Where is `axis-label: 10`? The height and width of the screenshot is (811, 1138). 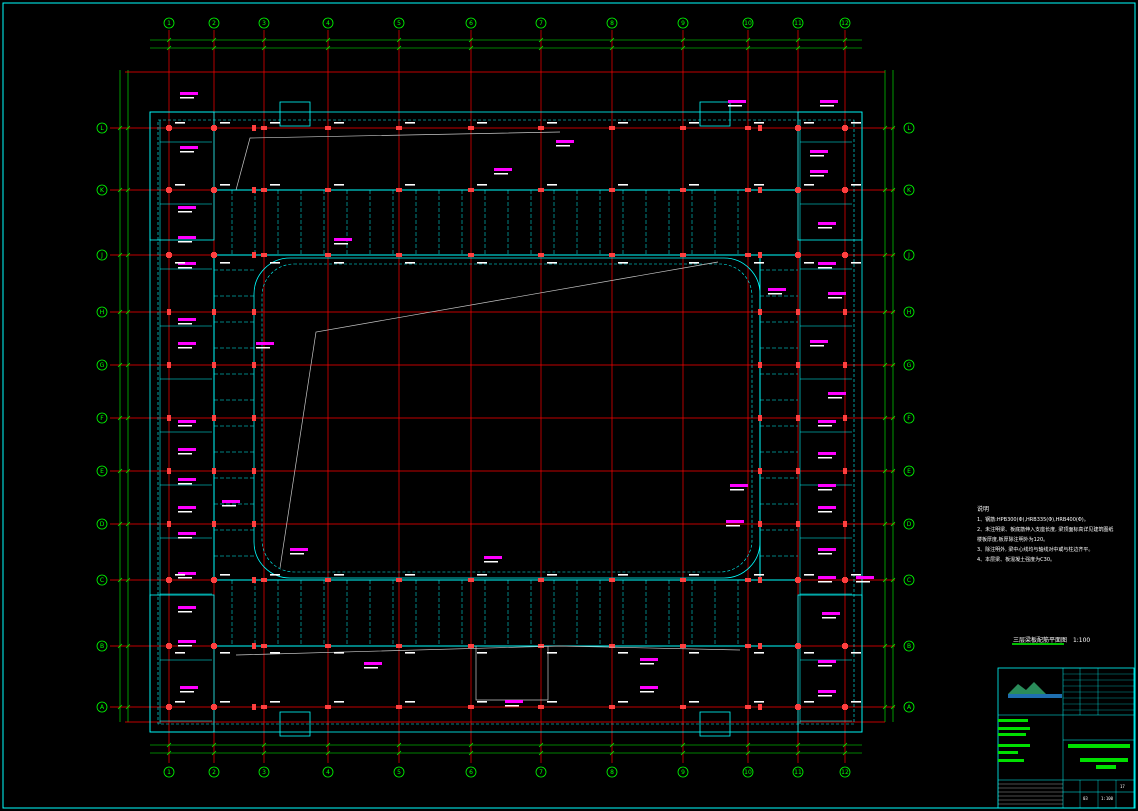 axis-label: 10 is located at coordinates (748, 23).